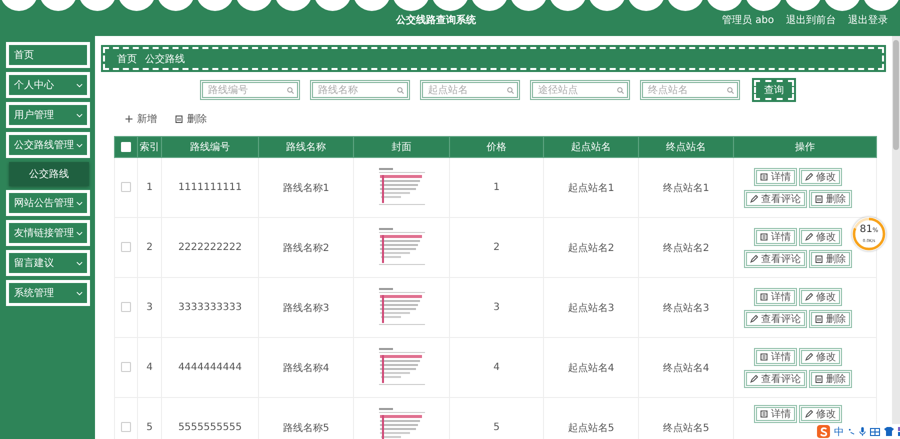  I want to click on table-cell: 终点站名2, so click(686, 248).